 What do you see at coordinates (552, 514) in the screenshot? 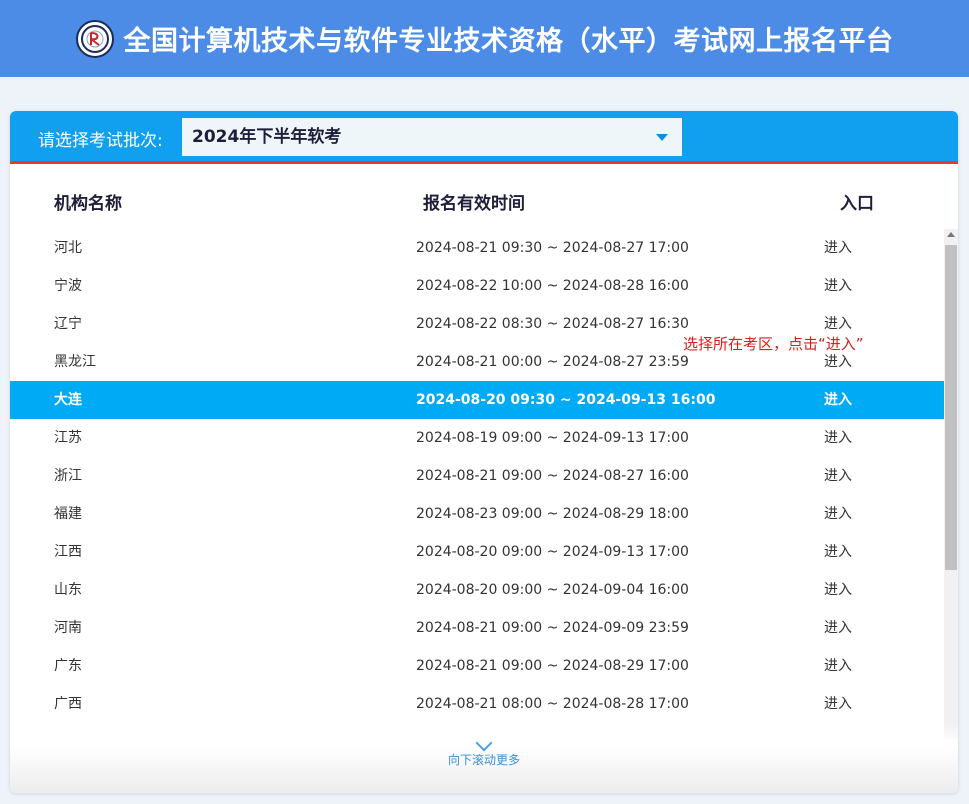
I see `registration-time: 2024-08-23 09:00 ~ 2024-08-29 18:00` at bounding box center [552, 514].